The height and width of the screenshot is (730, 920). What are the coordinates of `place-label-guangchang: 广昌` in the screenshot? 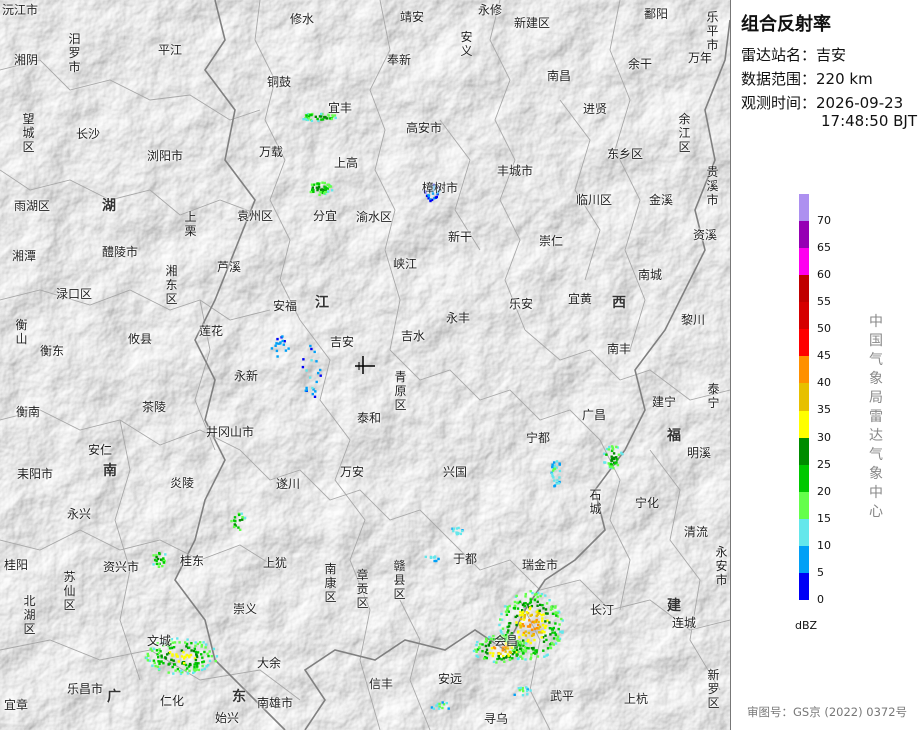 It's located at (594, 415).